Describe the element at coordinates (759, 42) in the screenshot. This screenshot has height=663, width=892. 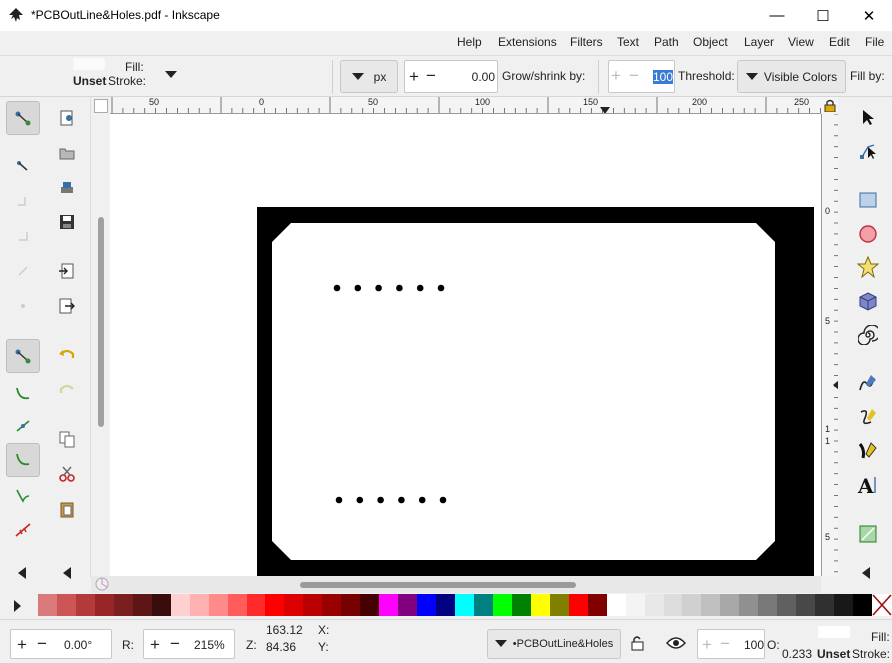
I see `menu-layer: Layer` at that location.